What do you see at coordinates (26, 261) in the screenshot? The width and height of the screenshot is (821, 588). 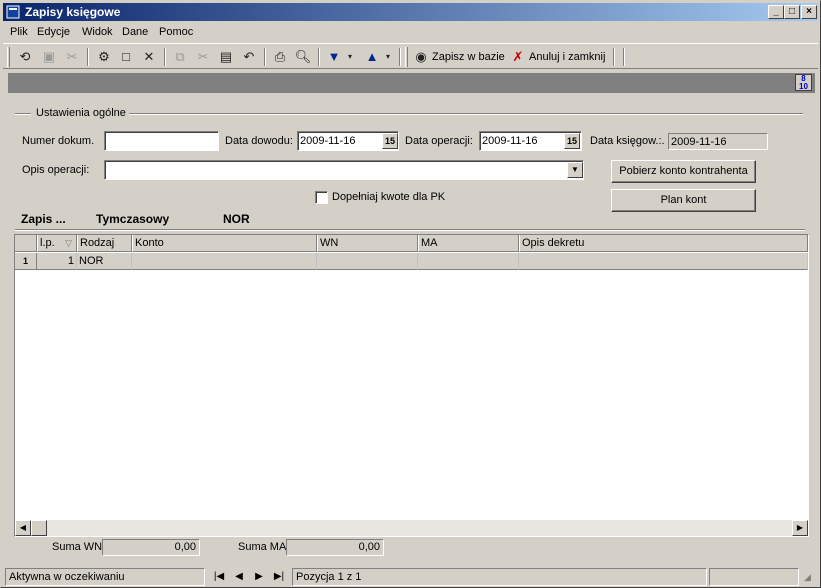 I see `table-row-indicator: 1` at bounding box center [26, 261].